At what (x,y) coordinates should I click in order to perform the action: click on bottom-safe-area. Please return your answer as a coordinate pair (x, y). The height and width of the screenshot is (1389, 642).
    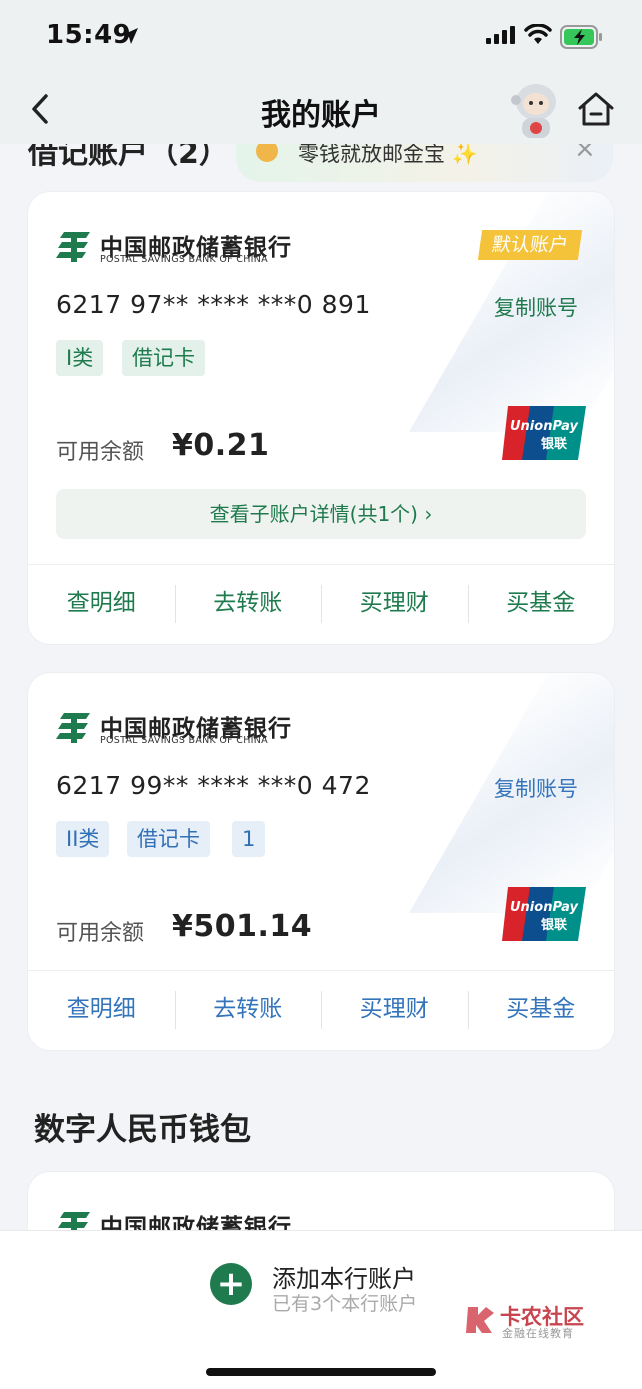
    Looking at the image, I should click on (321, 1364).